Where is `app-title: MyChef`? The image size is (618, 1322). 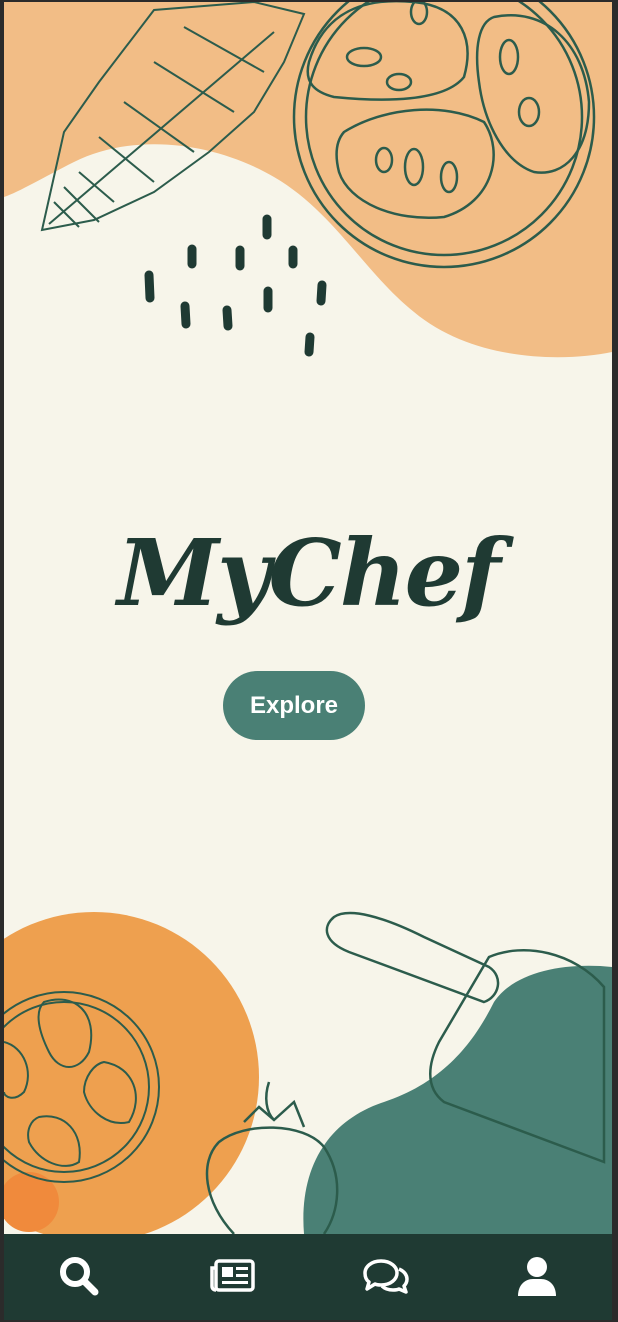 app-title: MyChef is located at coordinates (309, 573).